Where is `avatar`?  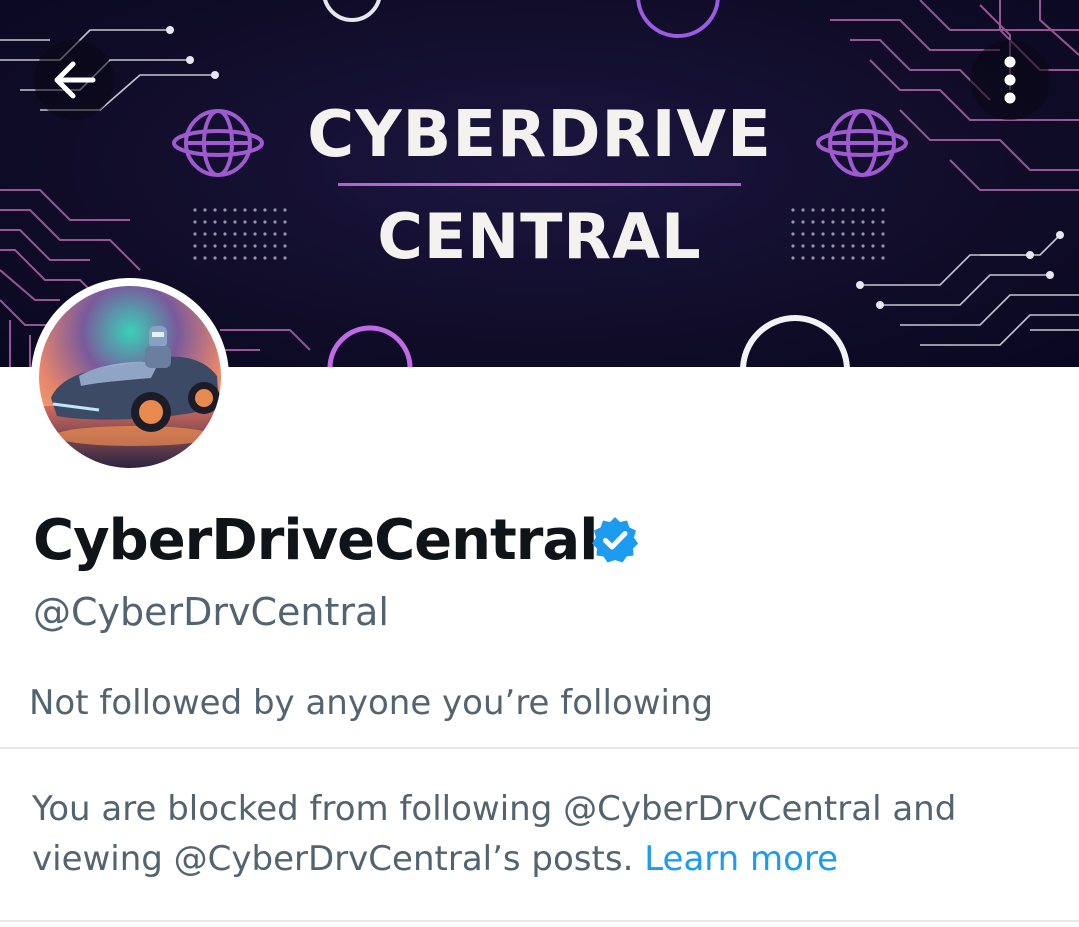
avatar is located at coordinates (130, 377).